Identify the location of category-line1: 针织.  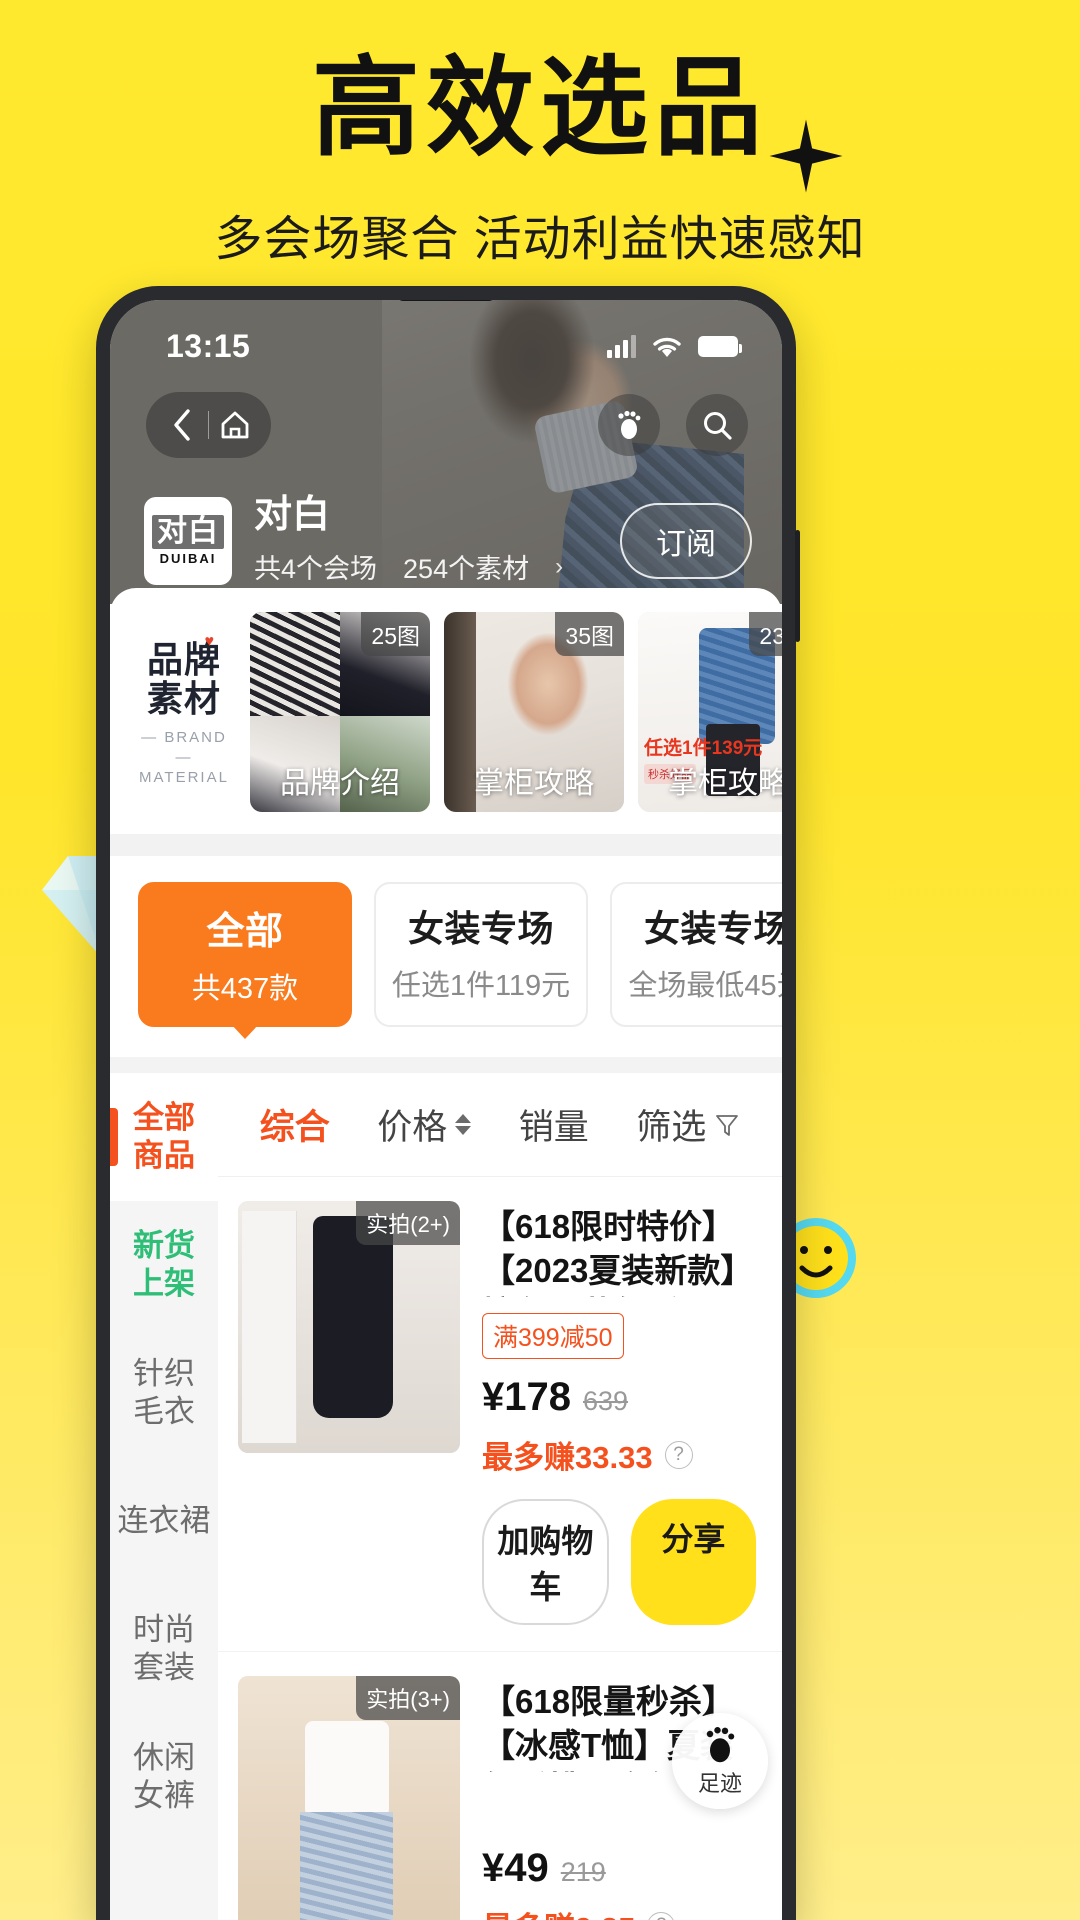
(164, 1374).